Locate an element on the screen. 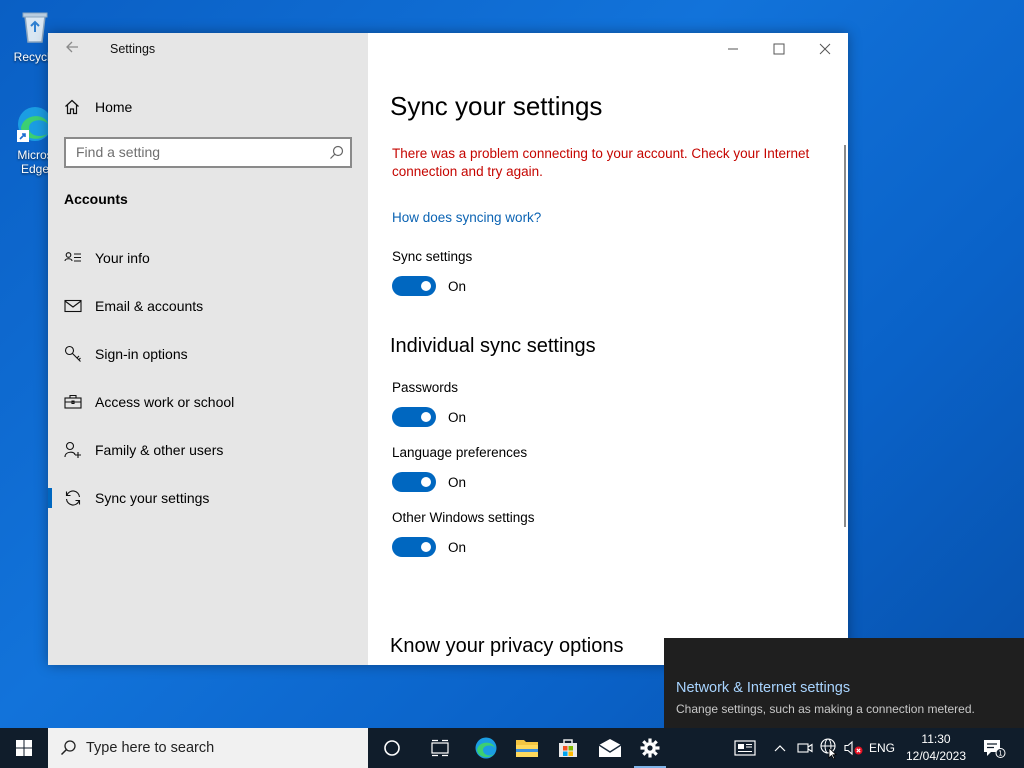  briefcase-icon is located at coordinates (73, 401).